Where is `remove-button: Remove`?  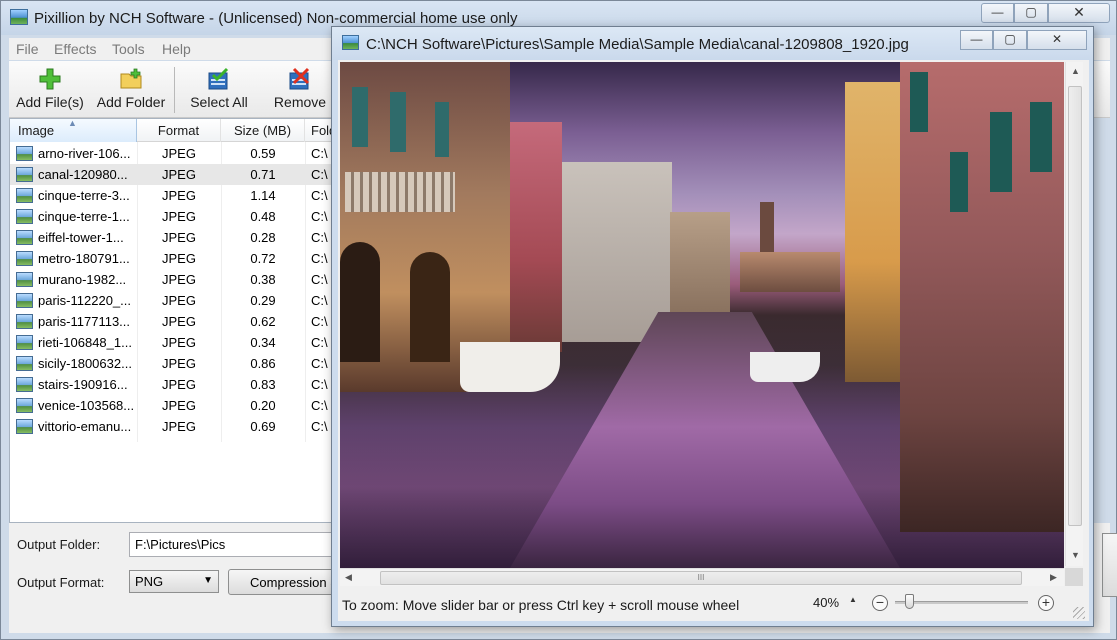 remove-button: Remove is located at coordinates (300, 89).